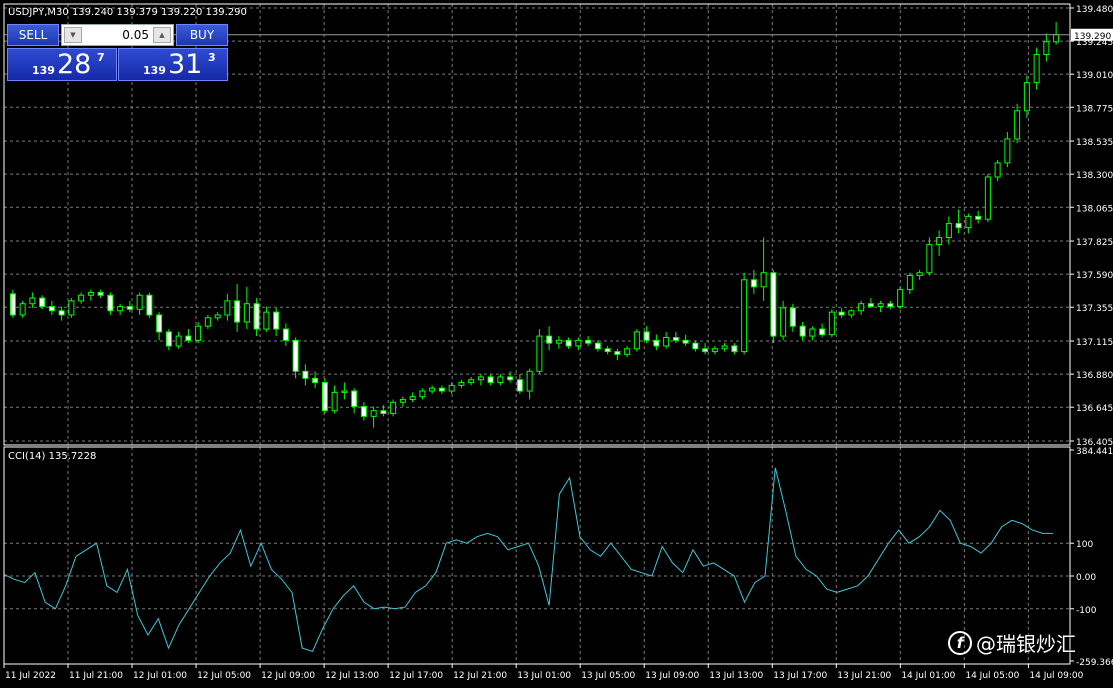  What do you see at coordinates (288, 676) in the screenshot?
I see `time-tick-label: 12 Jul 09:00` at bounding box center [288, 676].